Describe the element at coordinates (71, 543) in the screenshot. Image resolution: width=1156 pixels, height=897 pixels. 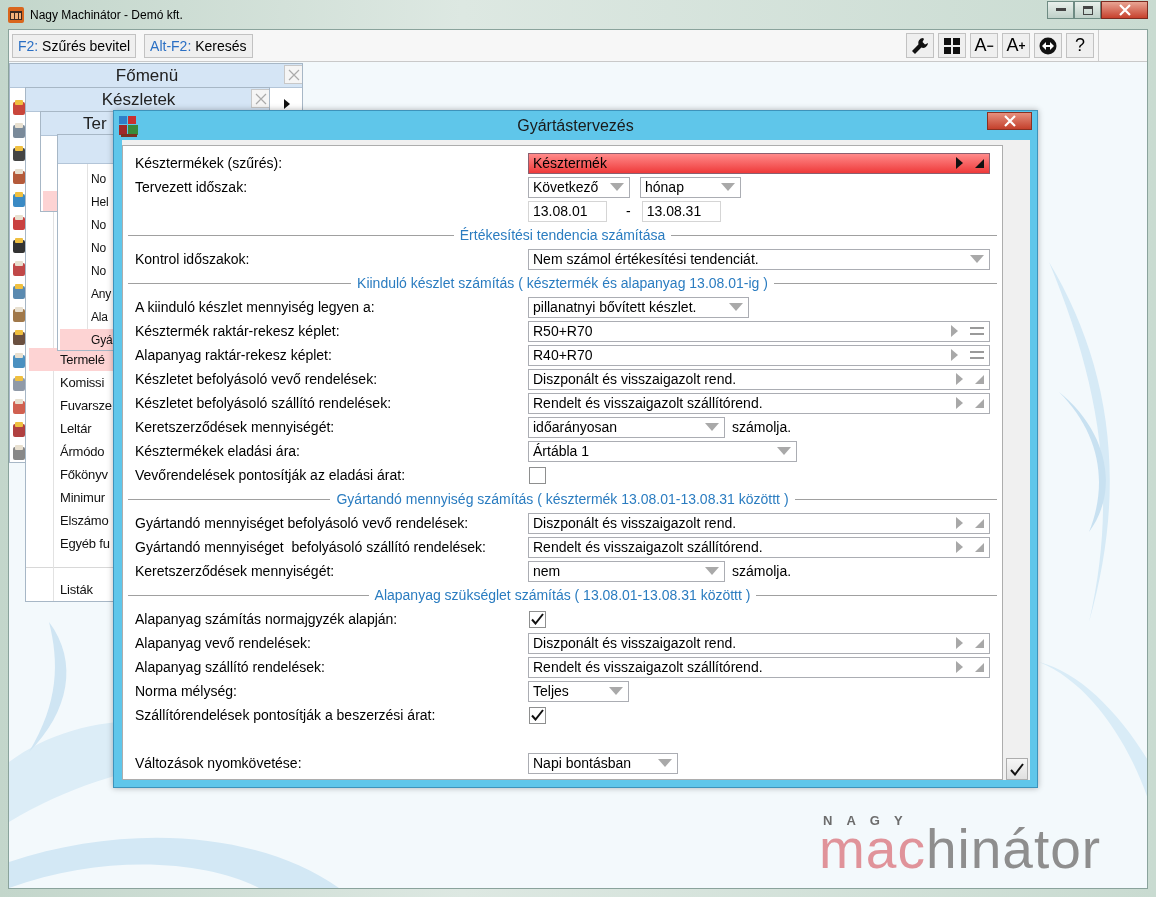
I see `menu-item: Egyéb fu` at that location.